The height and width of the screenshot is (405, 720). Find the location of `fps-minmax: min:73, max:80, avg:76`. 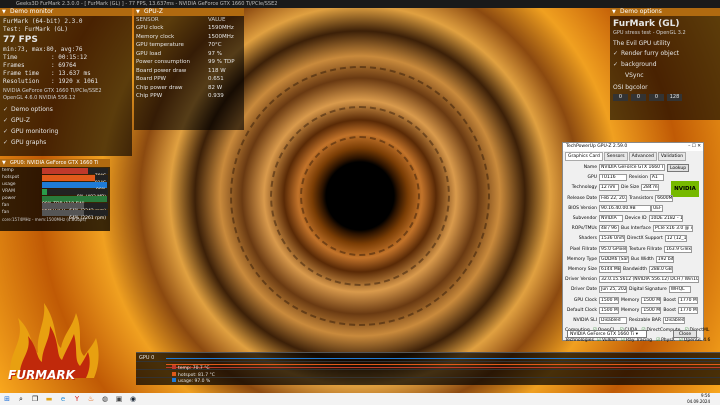

fps-minmax: min:73, max:80, avg:76 is located at coordinates (43, 49).